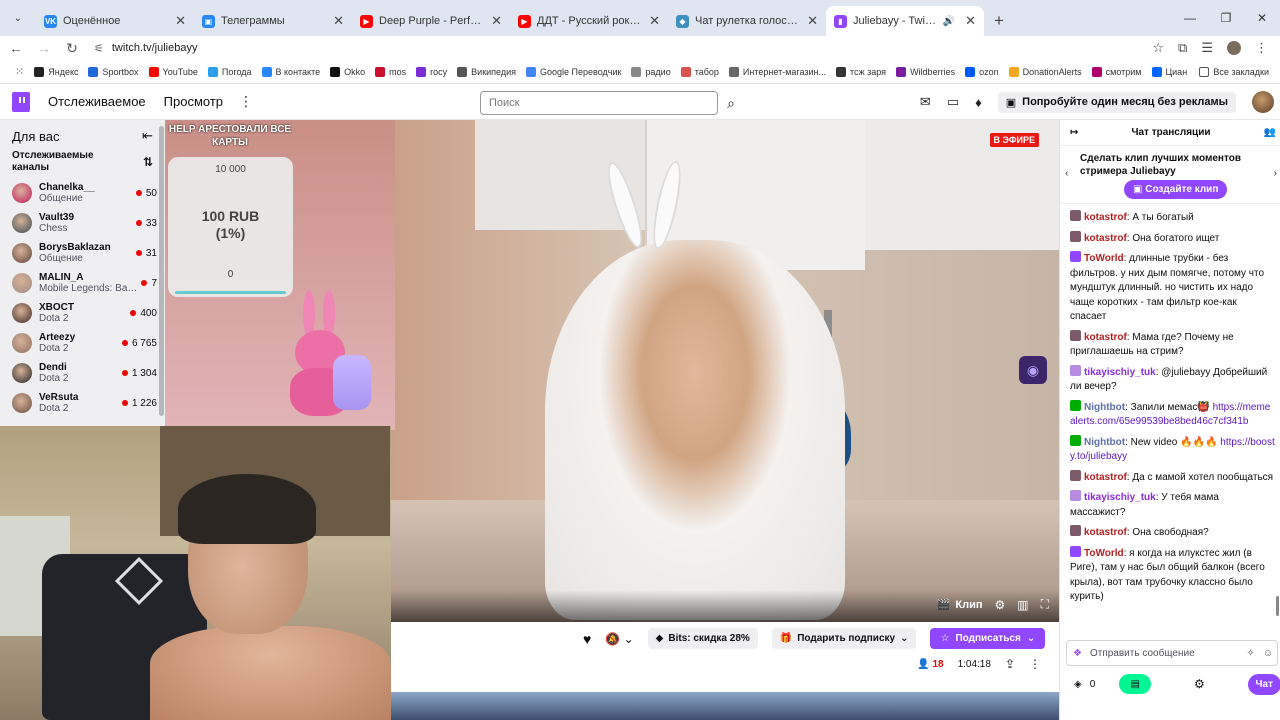  Describe the element at coordinates (573, 71) in the screenshot. I see `bookmark-item: Google Переводчик` at that location.